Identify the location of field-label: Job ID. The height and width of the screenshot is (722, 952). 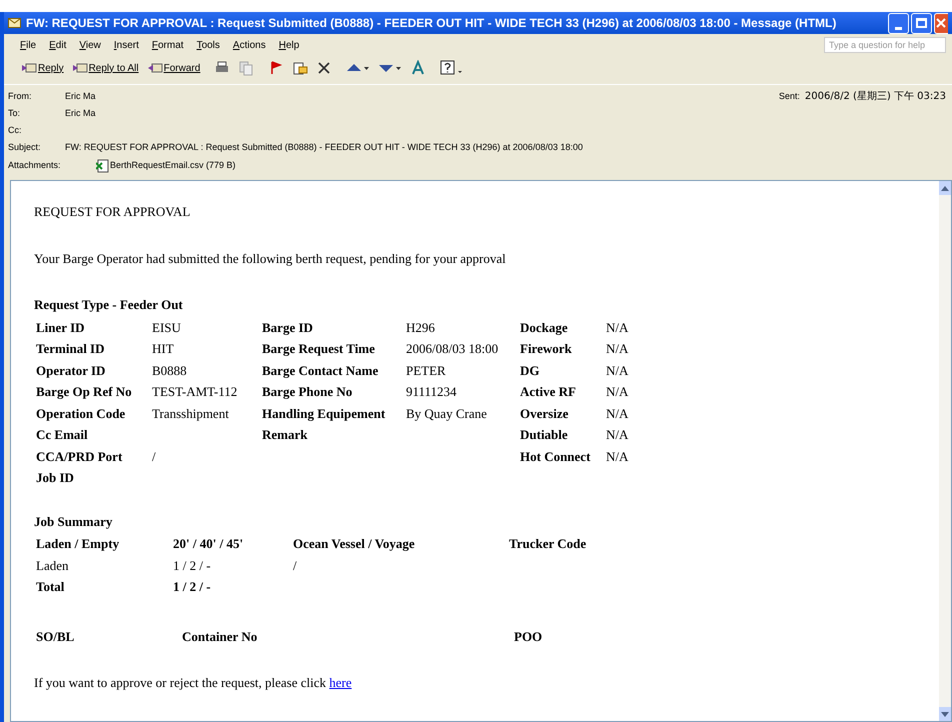
(55, 477).